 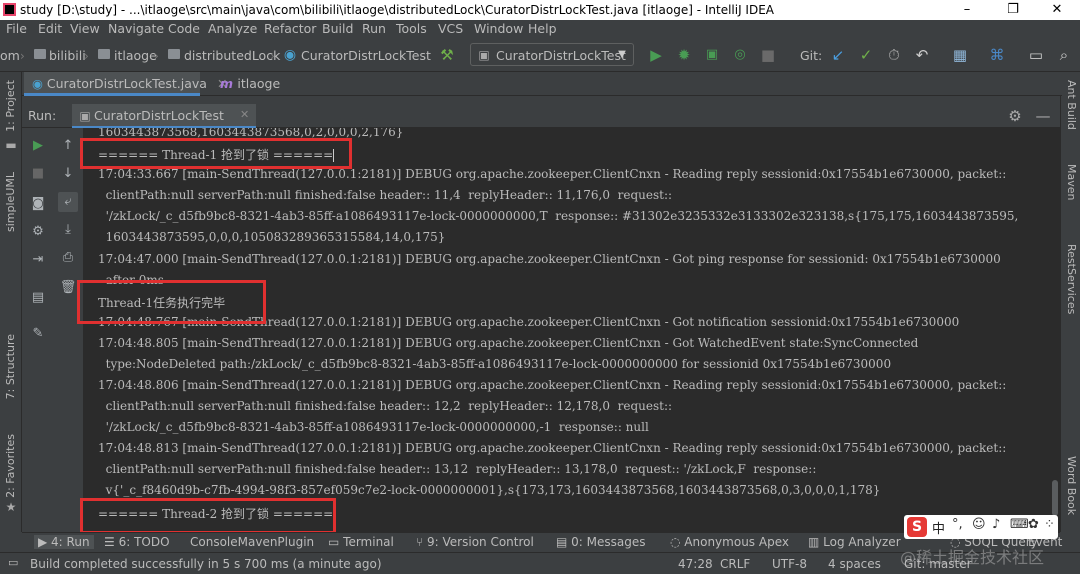 I want to click on menu-view: View, so click(x=85, y=28).